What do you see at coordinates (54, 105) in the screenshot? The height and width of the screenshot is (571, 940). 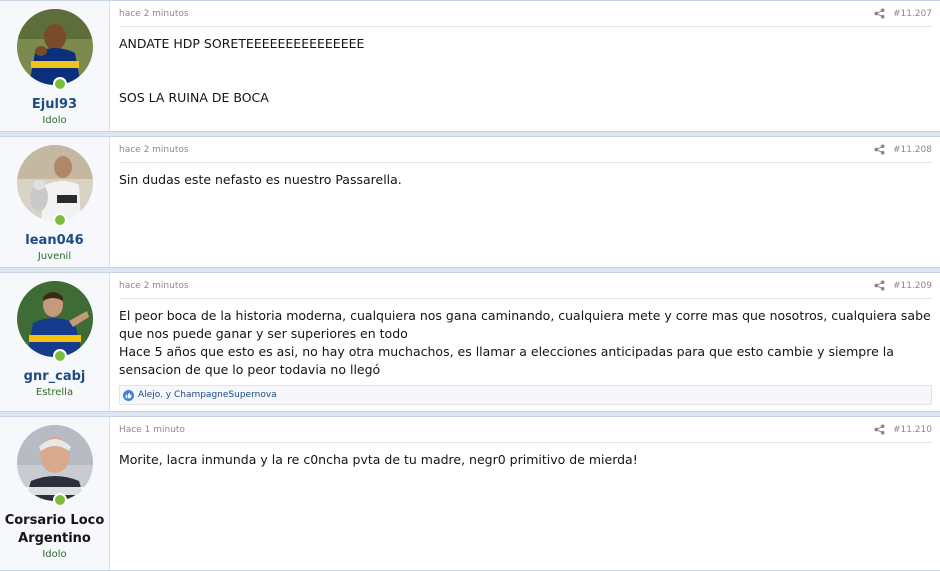 I see `username: Ejul93` at bounding box center [54, 105].